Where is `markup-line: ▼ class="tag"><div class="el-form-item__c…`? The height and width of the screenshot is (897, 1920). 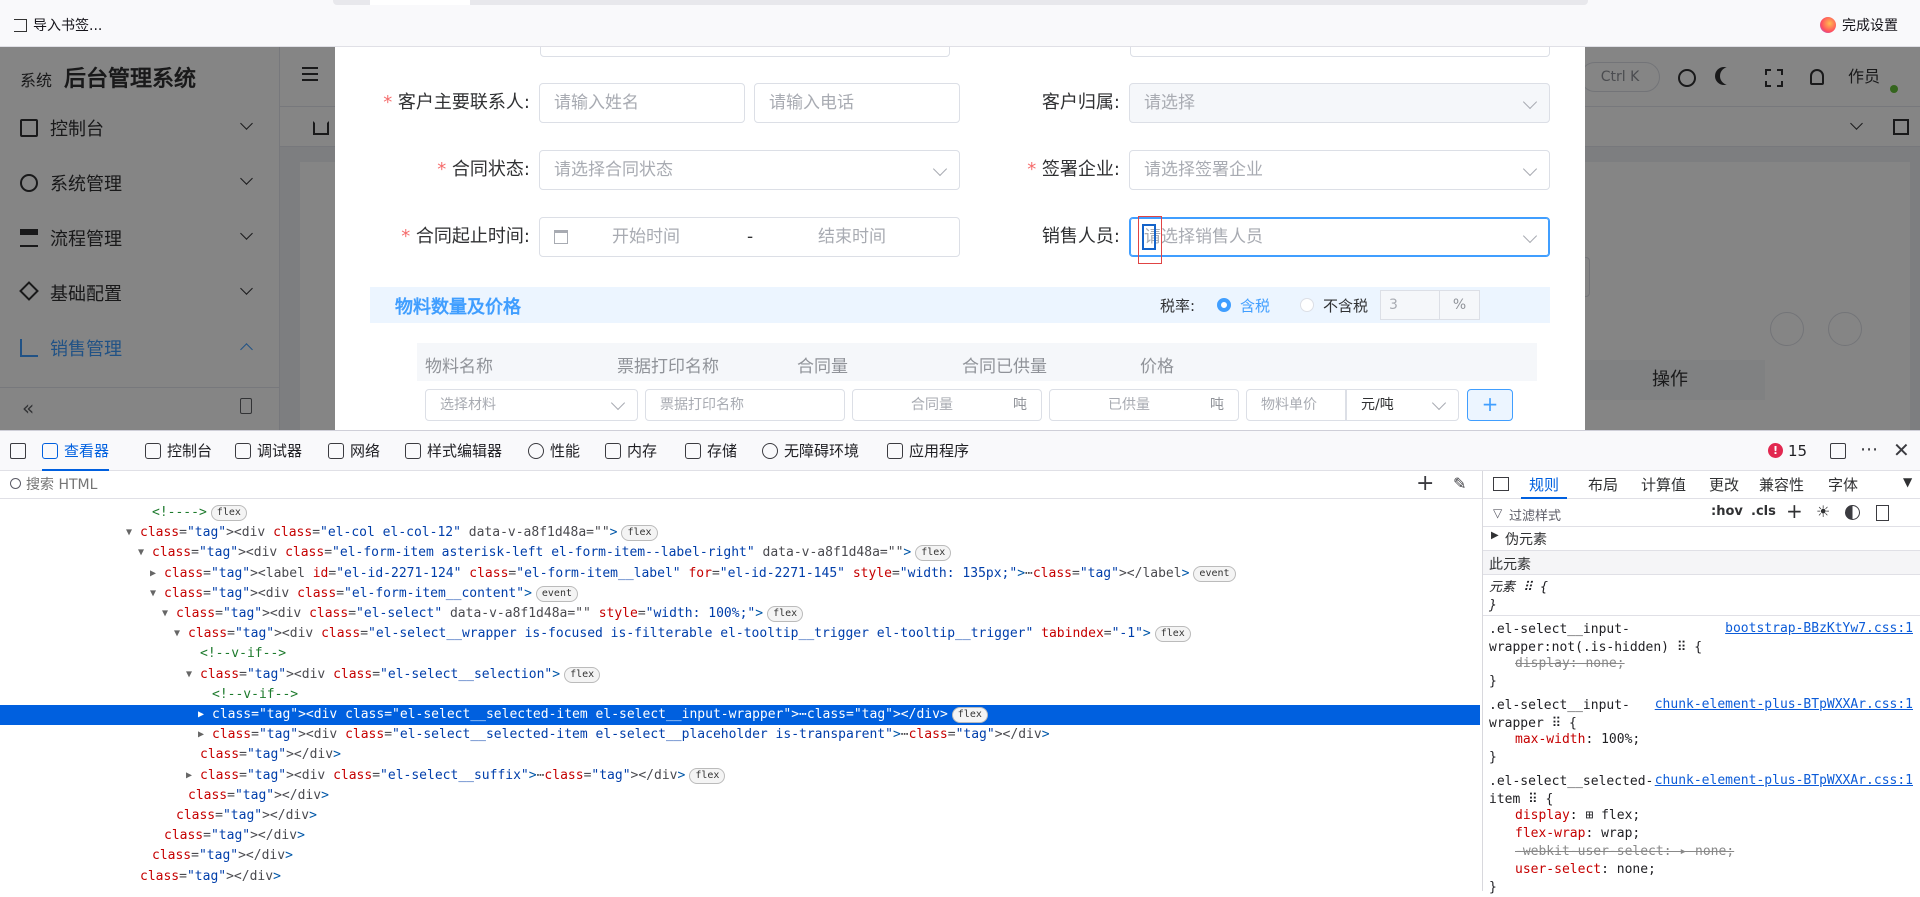
markup-line: ▼ class="tag"><div class="el-form-item__c… is located at coordinates (740, 594).